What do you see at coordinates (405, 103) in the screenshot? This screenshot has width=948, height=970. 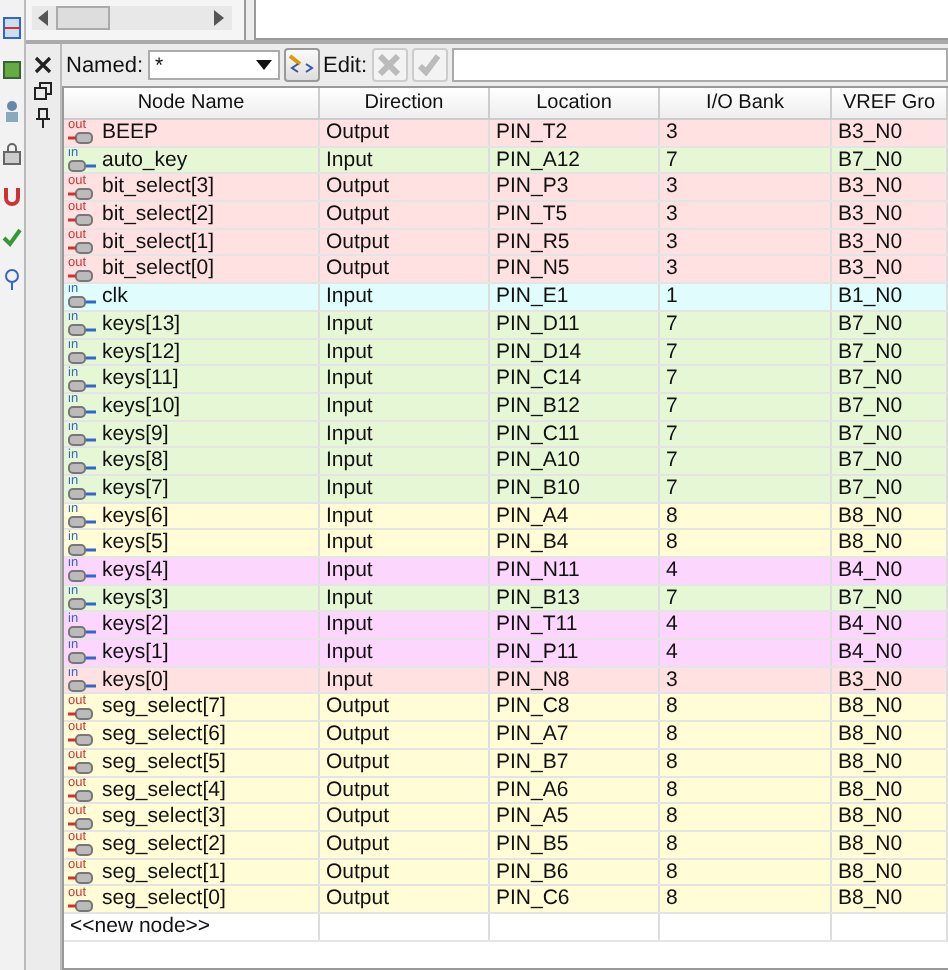 I see `column-header: Direction` at bounding box center [405, 103].